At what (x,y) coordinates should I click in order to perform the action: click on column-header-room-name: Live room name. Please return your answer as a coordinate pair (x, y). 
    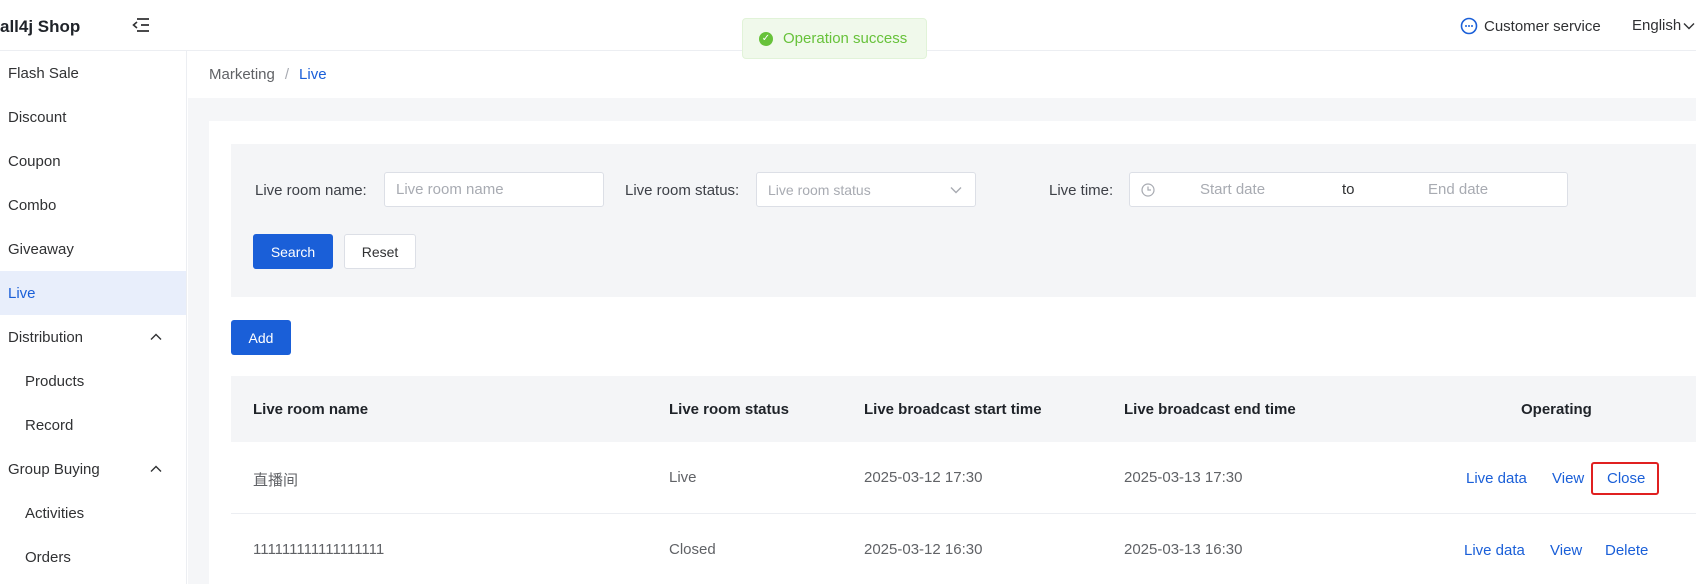
    Looking at the image, I should click on (311, 409).